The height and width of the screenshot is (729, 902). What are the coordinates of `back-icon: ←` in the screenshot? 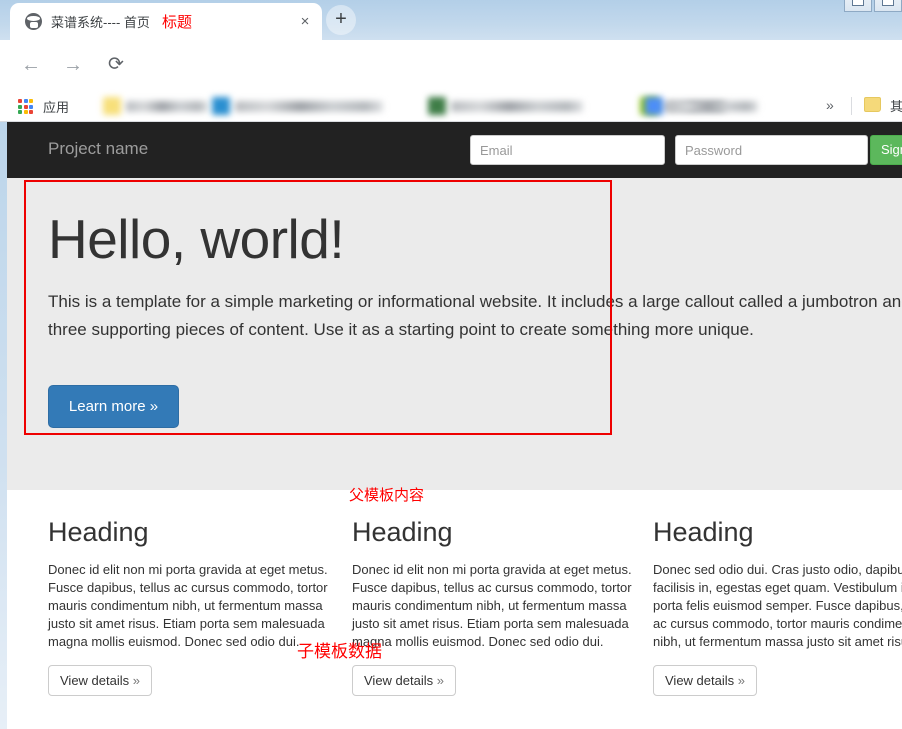 It's located at (31, 65).